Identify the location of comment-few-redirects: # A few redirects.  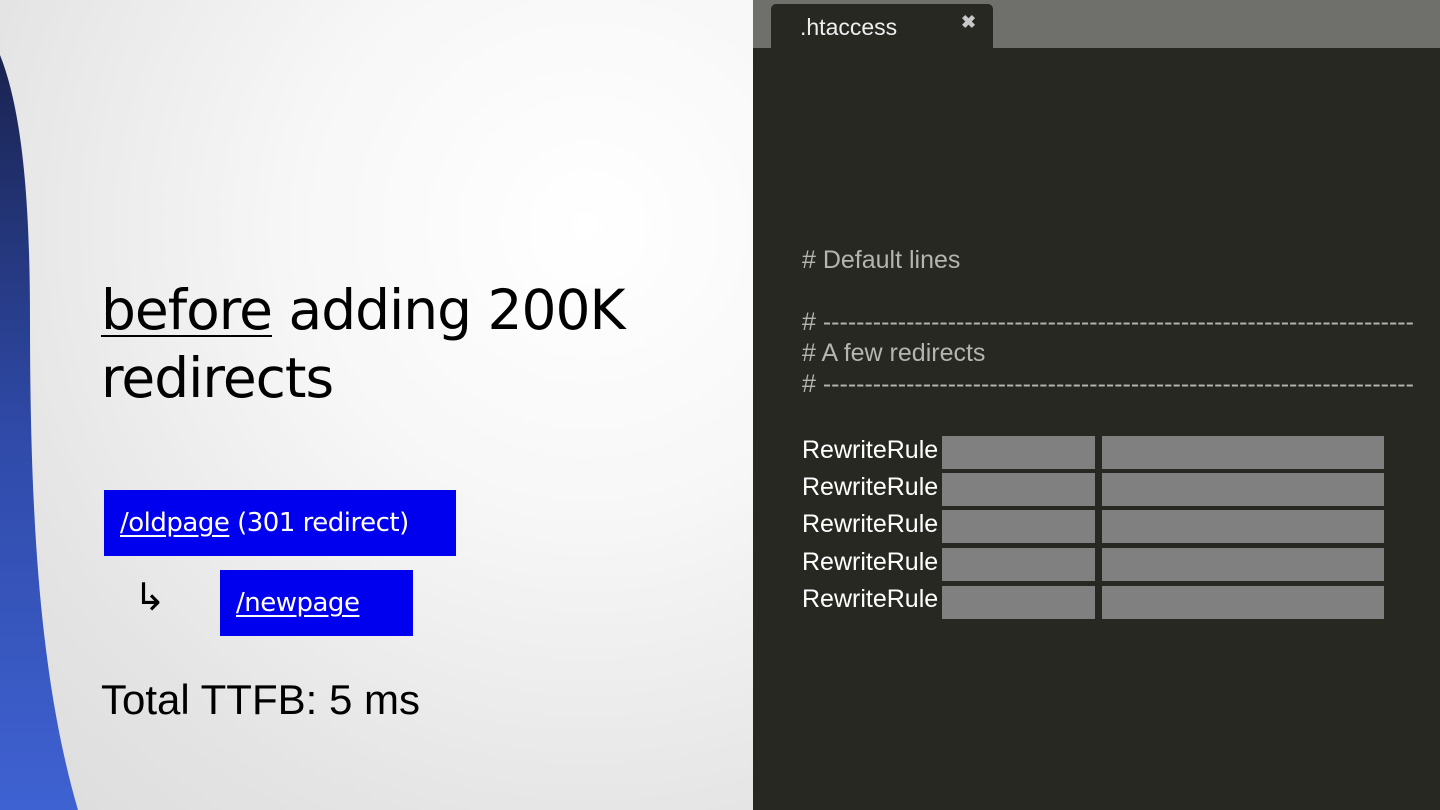
(894, 353).